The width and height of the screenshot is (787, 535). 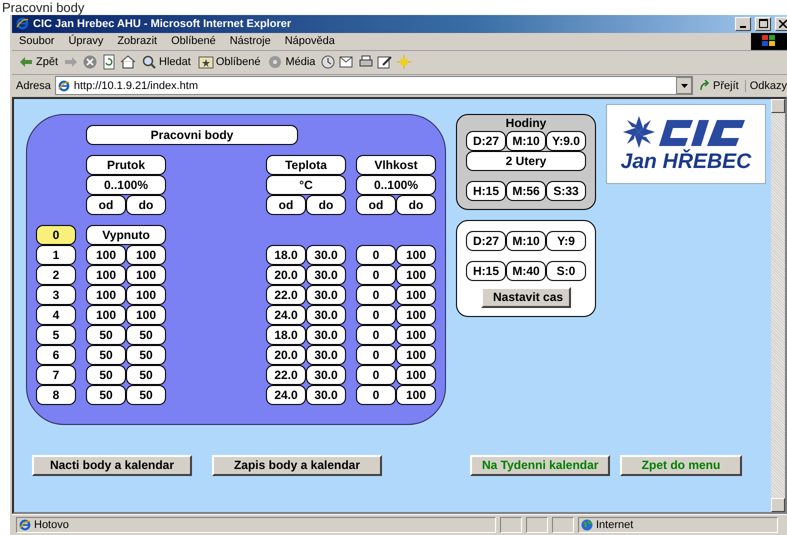 I want to click on column-header: Teplota, so click(x=306, y=164).